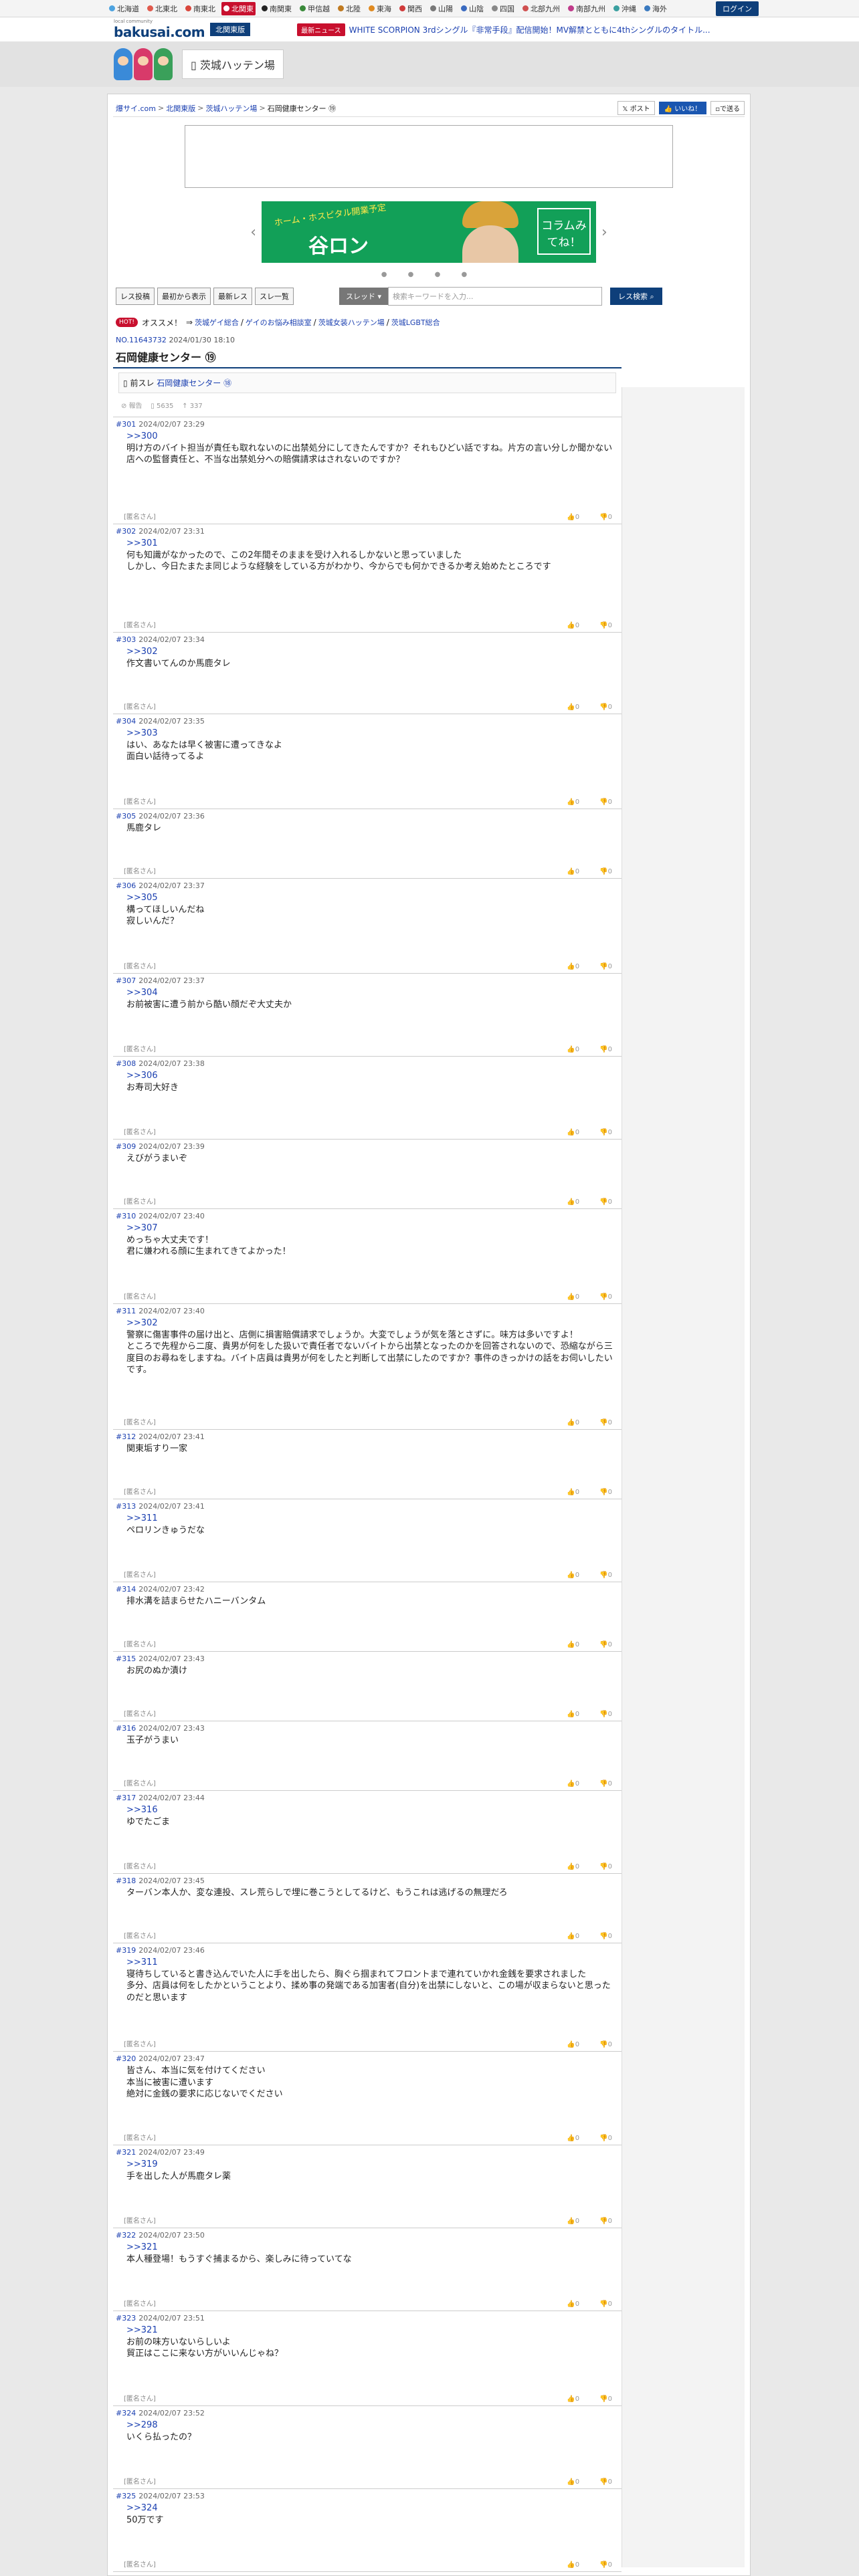 This screenshot has height=2576, width=859. I want to click on region-link: 北東北, so click(162, 8).